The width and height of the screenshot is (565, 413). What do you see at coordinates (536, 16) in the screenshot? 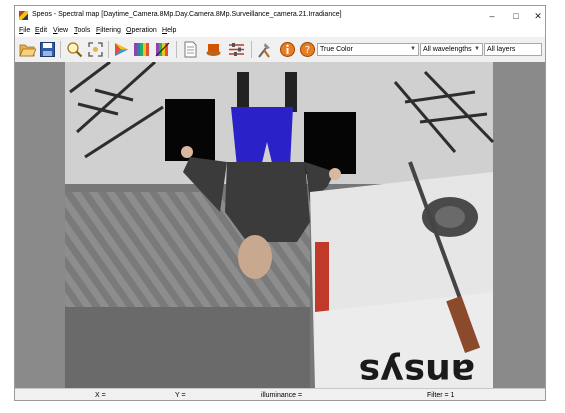
I see `close-button: ✕` at bounding box center [536, 16].